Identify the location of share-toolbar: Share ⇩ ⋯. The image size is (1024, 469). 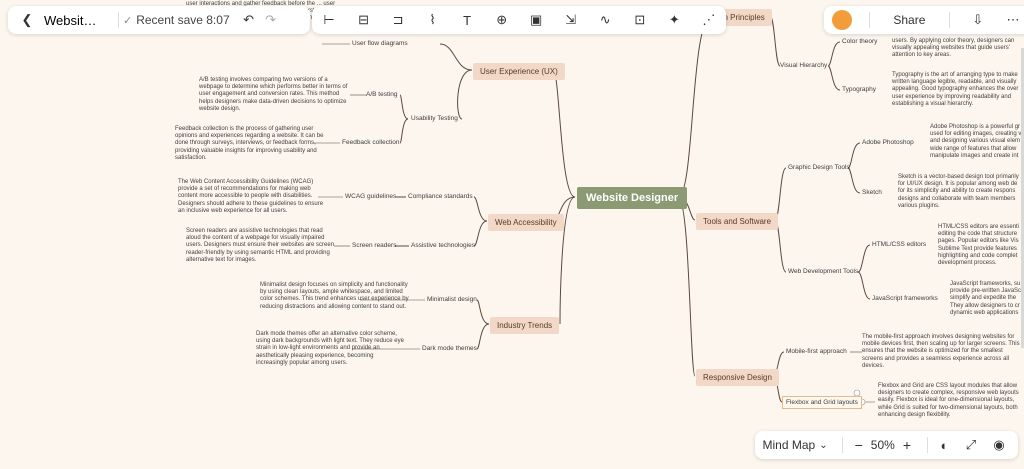
(924, 20).